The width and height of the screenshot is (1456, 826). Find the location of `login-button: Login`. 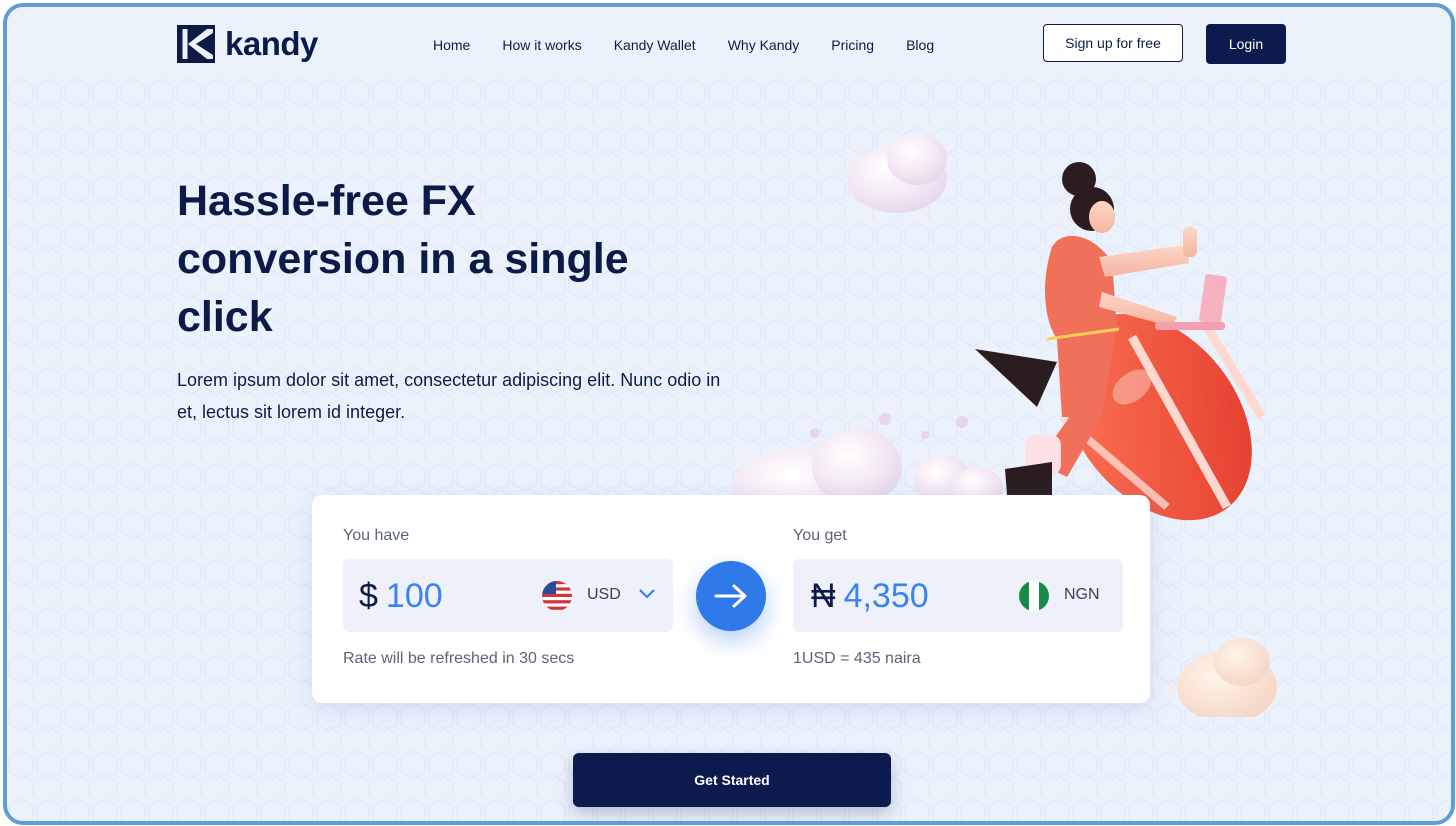

login-button: Login is located at coordinates (1246, 44).